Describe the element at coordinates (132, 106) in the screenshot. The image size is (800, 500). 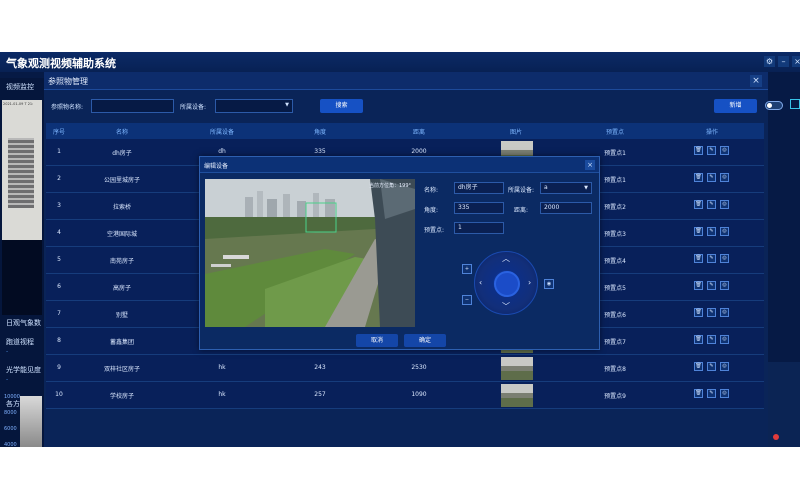
I see `name-filter-input` at that location.